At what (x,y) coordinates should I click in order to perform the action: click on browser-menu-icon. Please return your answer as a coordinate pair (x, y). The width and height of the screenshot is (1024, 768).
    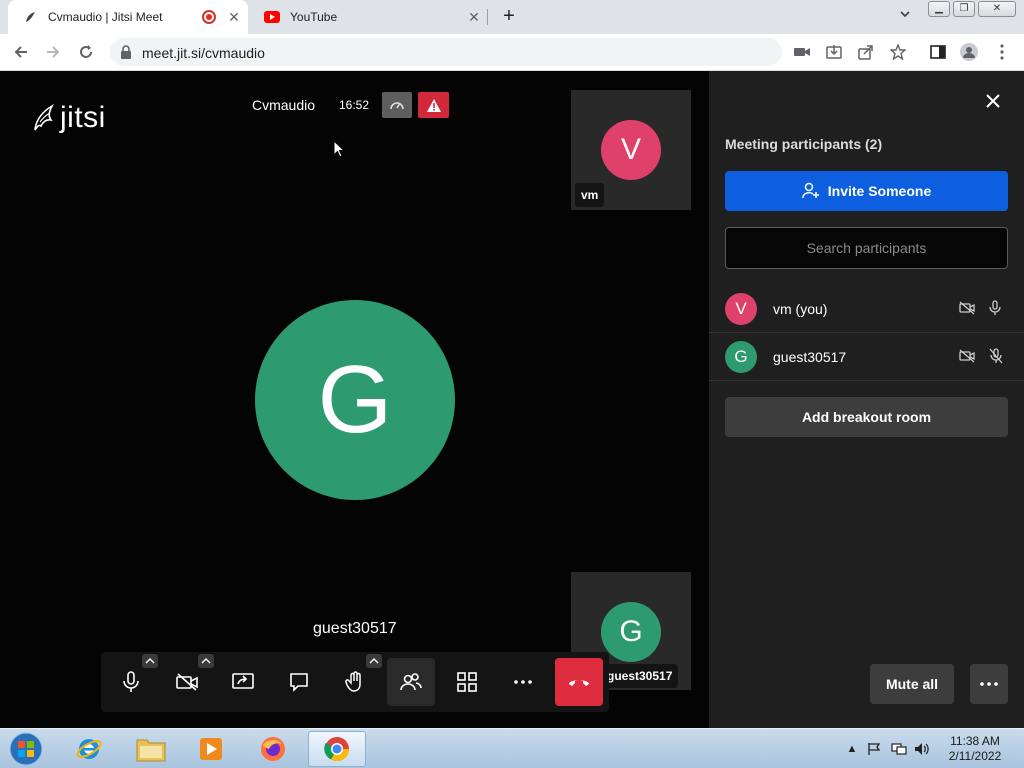
    Looking at the image, I should click on (1002, 52).